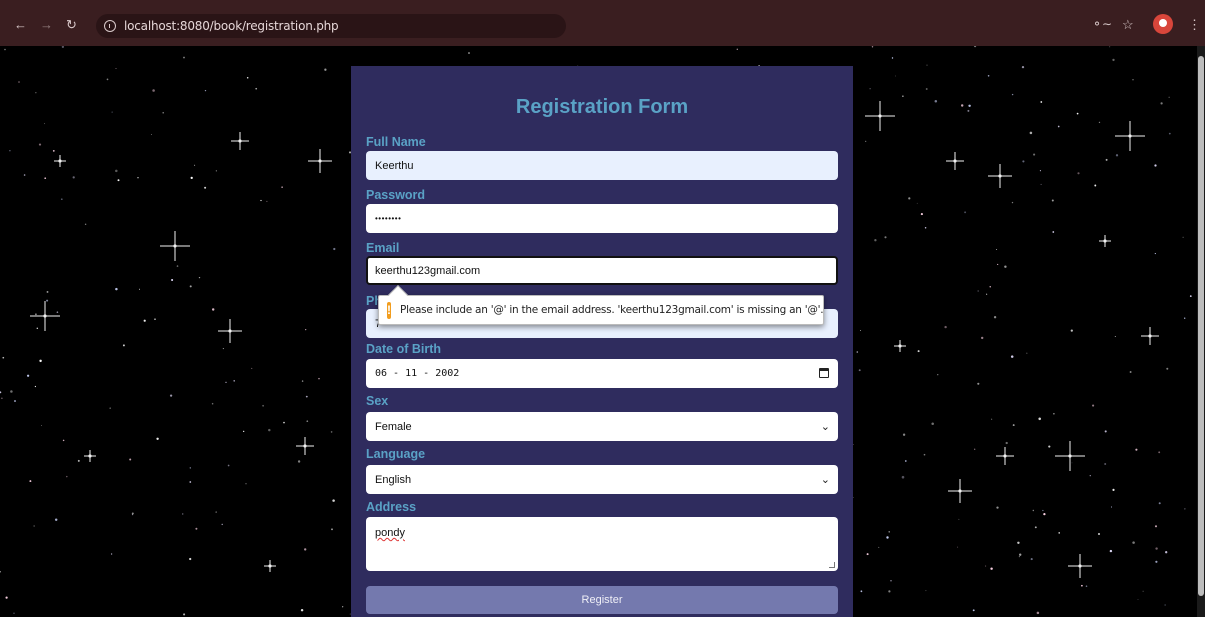  I want to click on address-textarea: pondy, so click(602, 544).